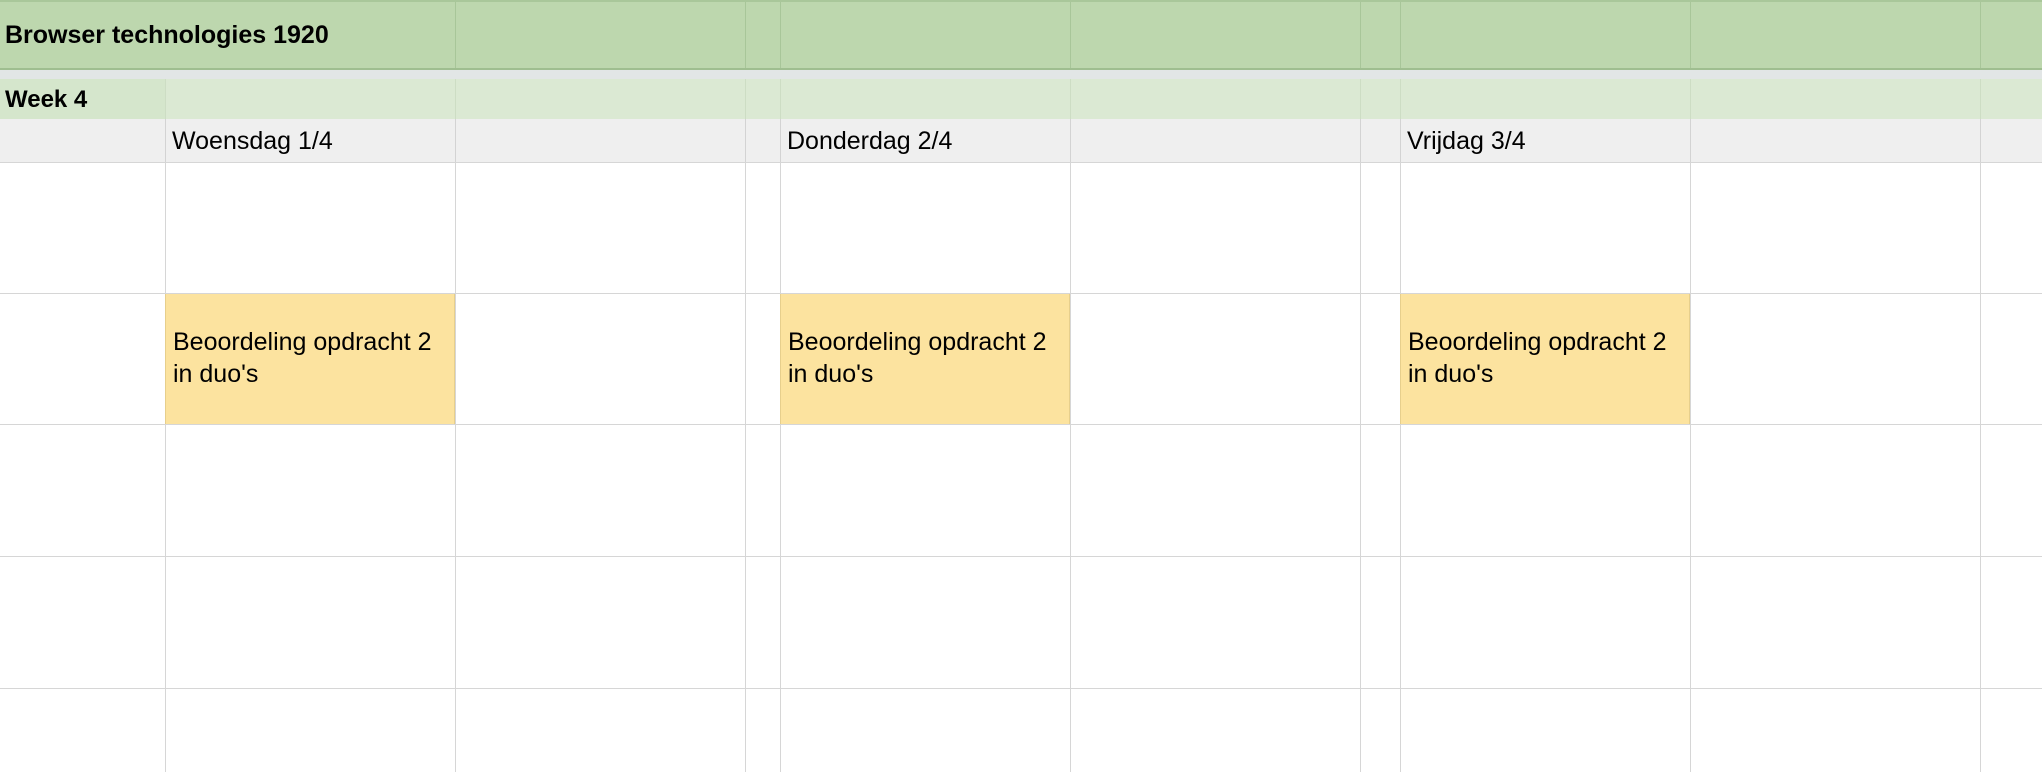 This screenshot has height=772, width=2042. What do you see at coordinates (252, 141) in the screenshot?
I see `day-header-woensdag: Woensdag 1/4` at bounding box center [252, 141].